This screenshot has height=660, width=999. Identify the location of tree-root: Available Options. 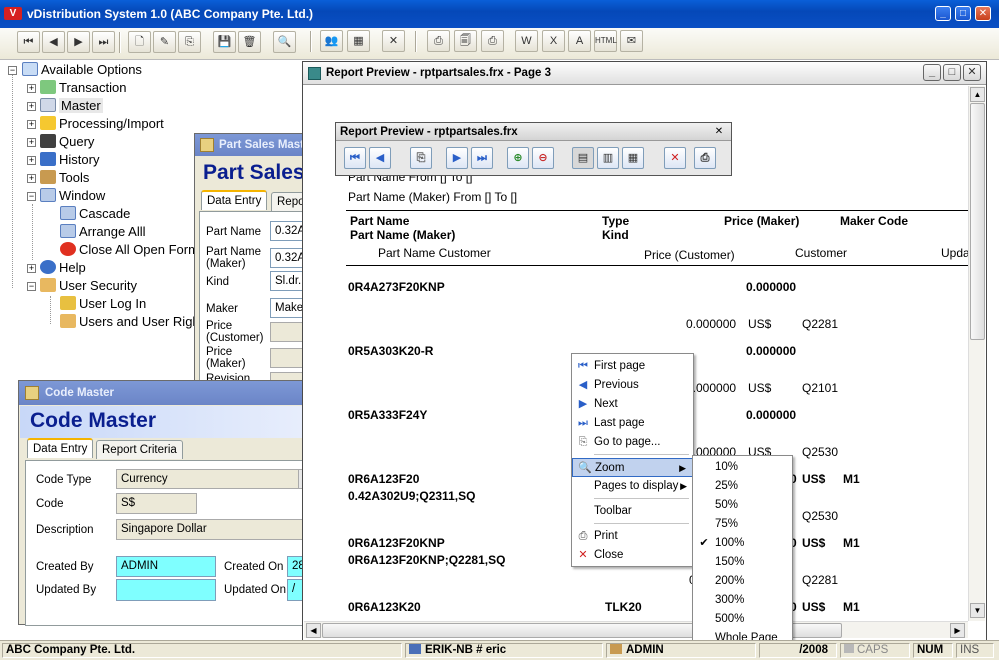
(82, 70).